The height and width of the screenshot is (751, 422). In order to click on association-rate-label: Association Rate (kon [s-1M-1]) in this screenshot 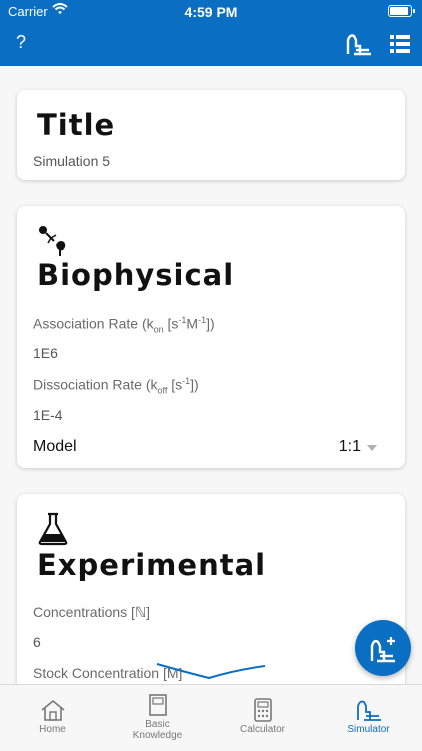, I will do `click(124, 325)`.